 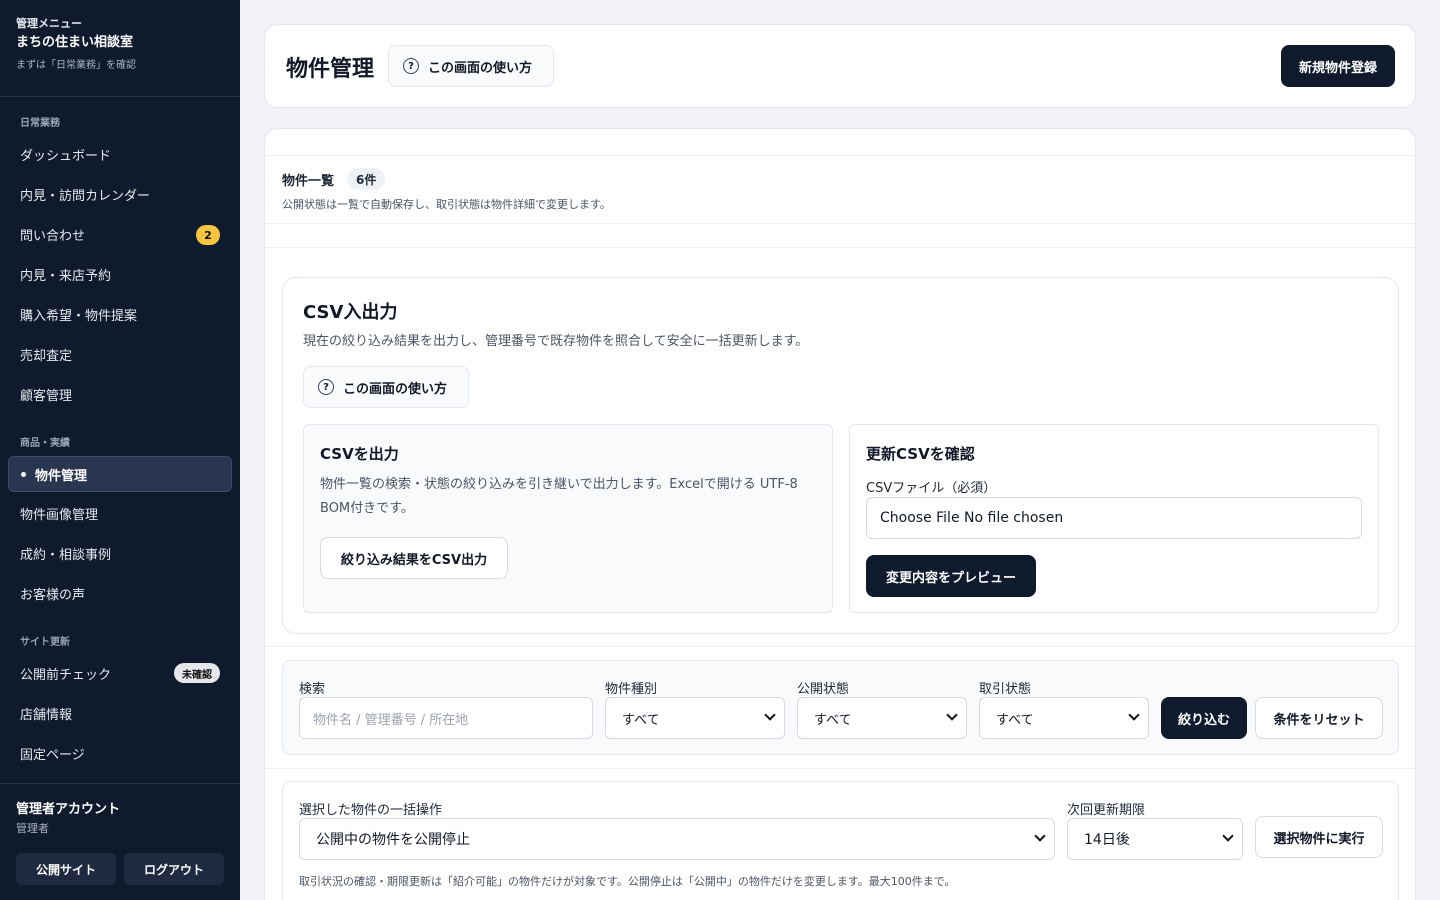 What do you see at coordinates (66, 675) in the screenshot?
I see `sidebar-item-label: 公開前チェック` at bounding box center [66, 675].